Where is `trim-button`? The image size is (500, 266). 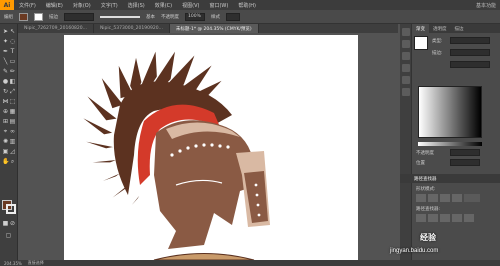
trim-button is located at coordinates (433, 218).